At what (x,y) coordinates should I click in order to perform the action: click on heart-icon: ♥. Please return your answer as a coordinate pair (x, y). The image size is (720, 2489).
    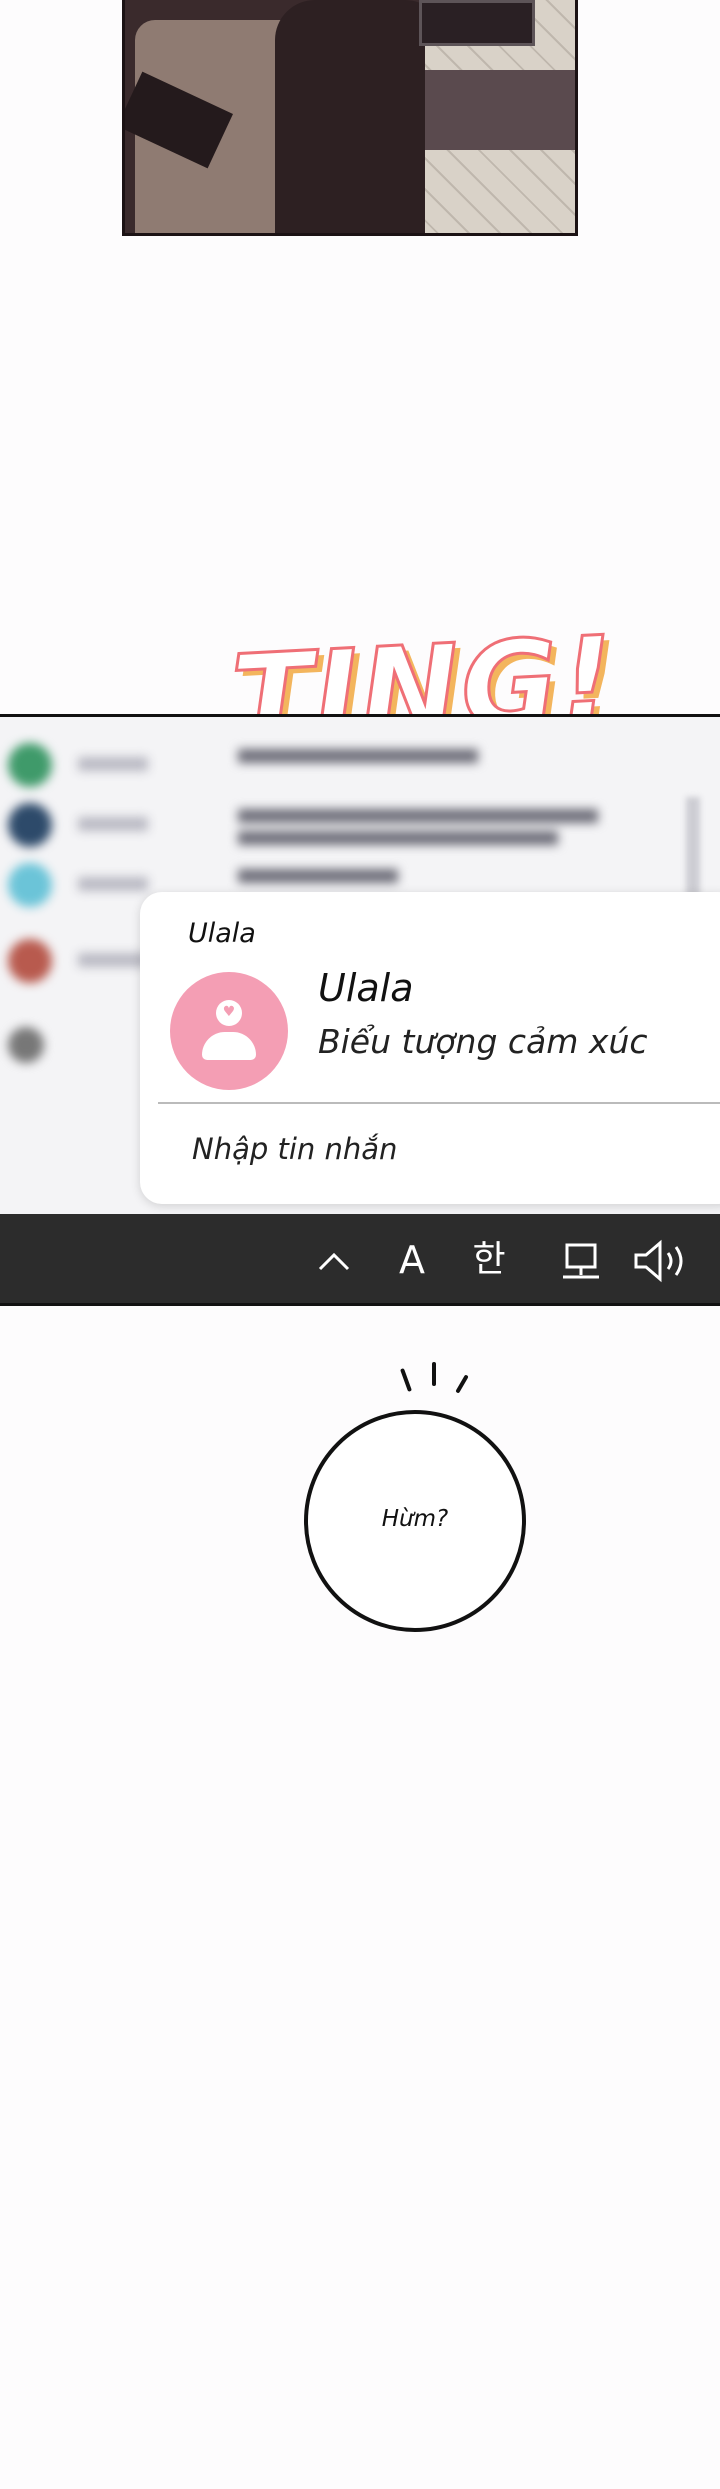
    Looking at the image, I should click on (229, 1012).